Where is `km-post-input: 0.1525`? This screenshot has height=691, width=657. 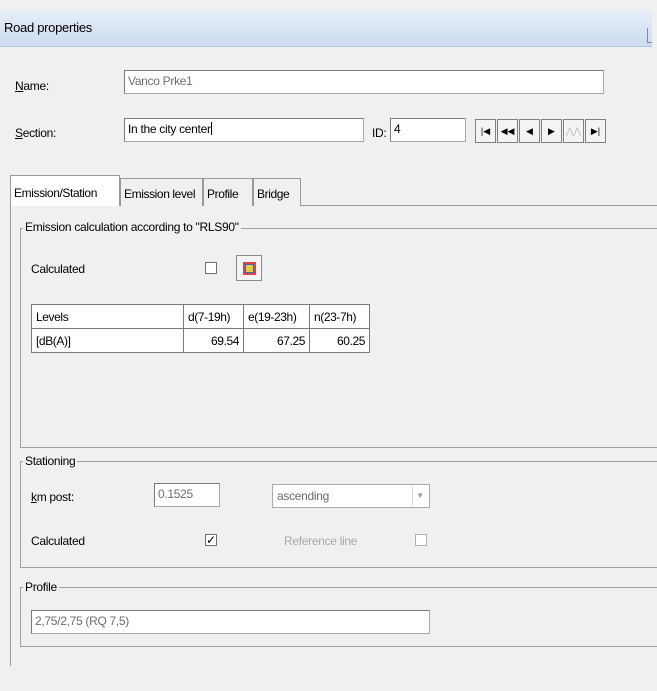 km-post-input: 0.1525 is located at coordinates (187, 495).